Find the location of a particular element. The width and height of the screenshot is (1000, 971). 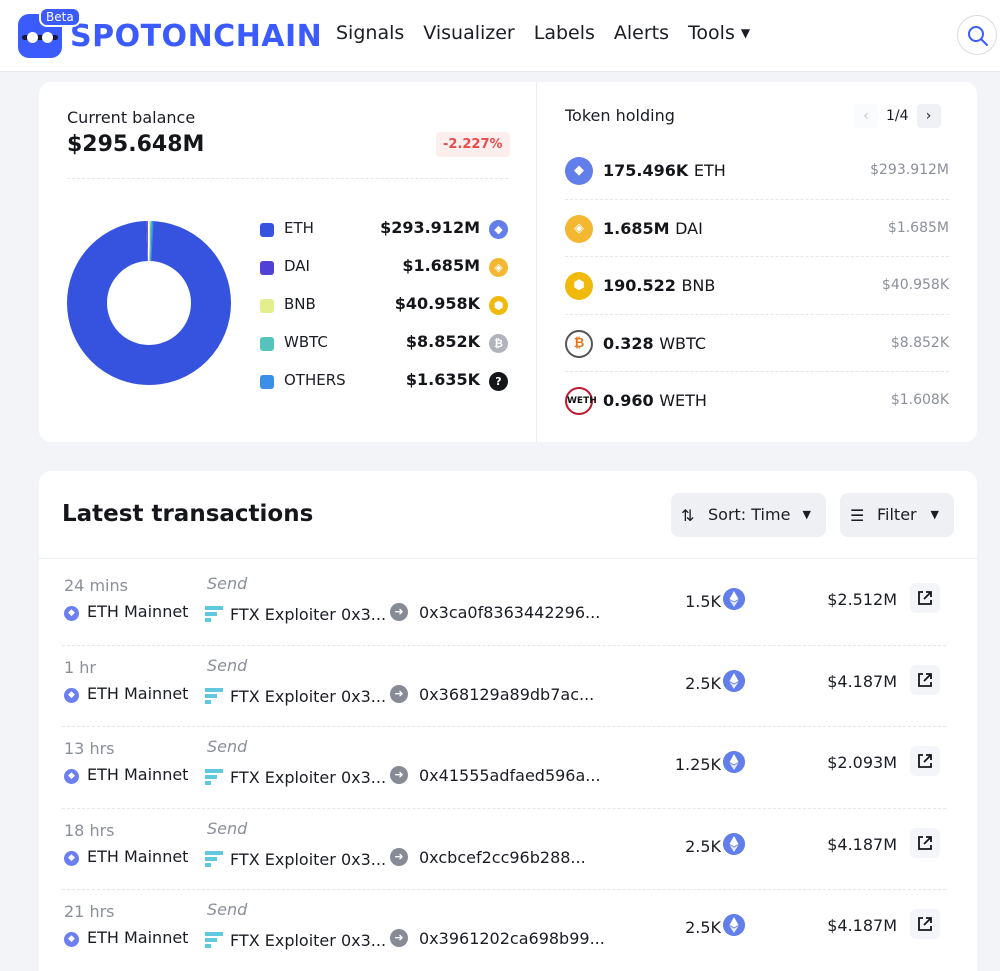

main-nav: Signals Visualizer Labels Alerts Tools ▼ is located at coordinates (552, 33).